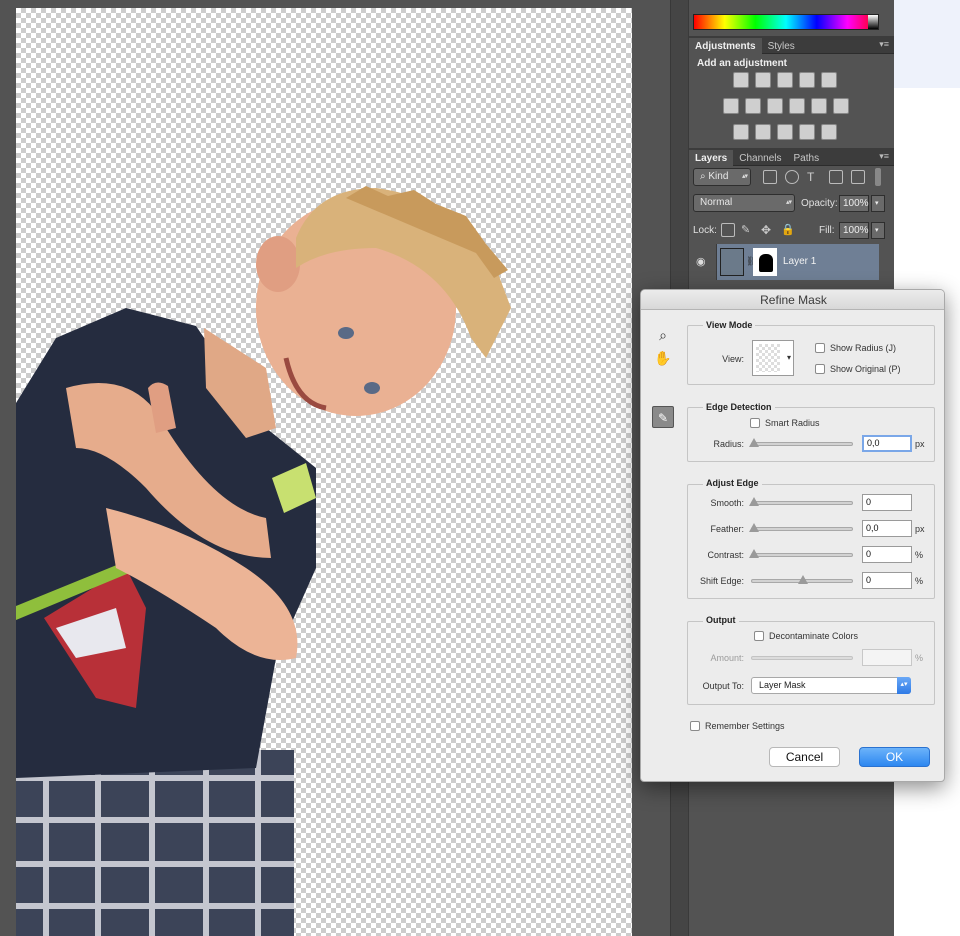 The image size is (960, 936). What do you see at coordinates (887, 528) in the screenshot?
I see `feather-input: 0,0` at bounding box center [887, 528].